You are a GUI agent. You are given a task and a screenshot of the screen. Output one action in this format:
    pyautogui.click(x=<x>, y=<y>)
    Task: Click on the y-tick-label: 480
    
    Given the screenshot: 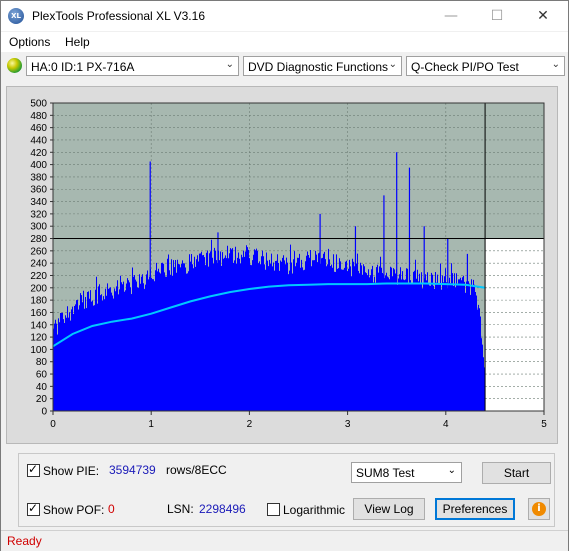 What is the action you would take?
    pyautogui.click(x=38, y=116)
    